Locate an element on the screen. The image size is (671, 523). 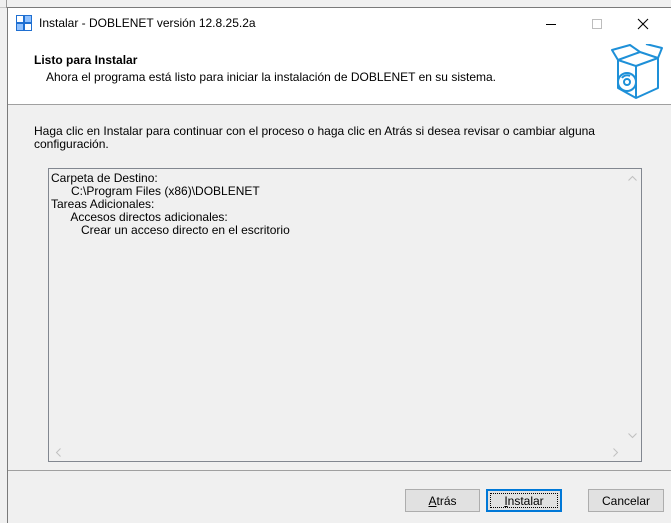
vertical-scrollbar is located at coordinates (632, 306).